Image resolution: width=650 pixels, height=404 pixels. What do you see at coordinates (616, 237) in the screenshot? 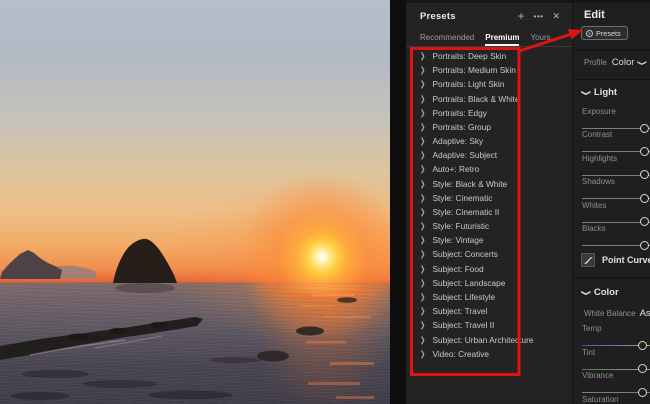
I see `blacks-slider: Blacks` at bounding box center [616, 237].